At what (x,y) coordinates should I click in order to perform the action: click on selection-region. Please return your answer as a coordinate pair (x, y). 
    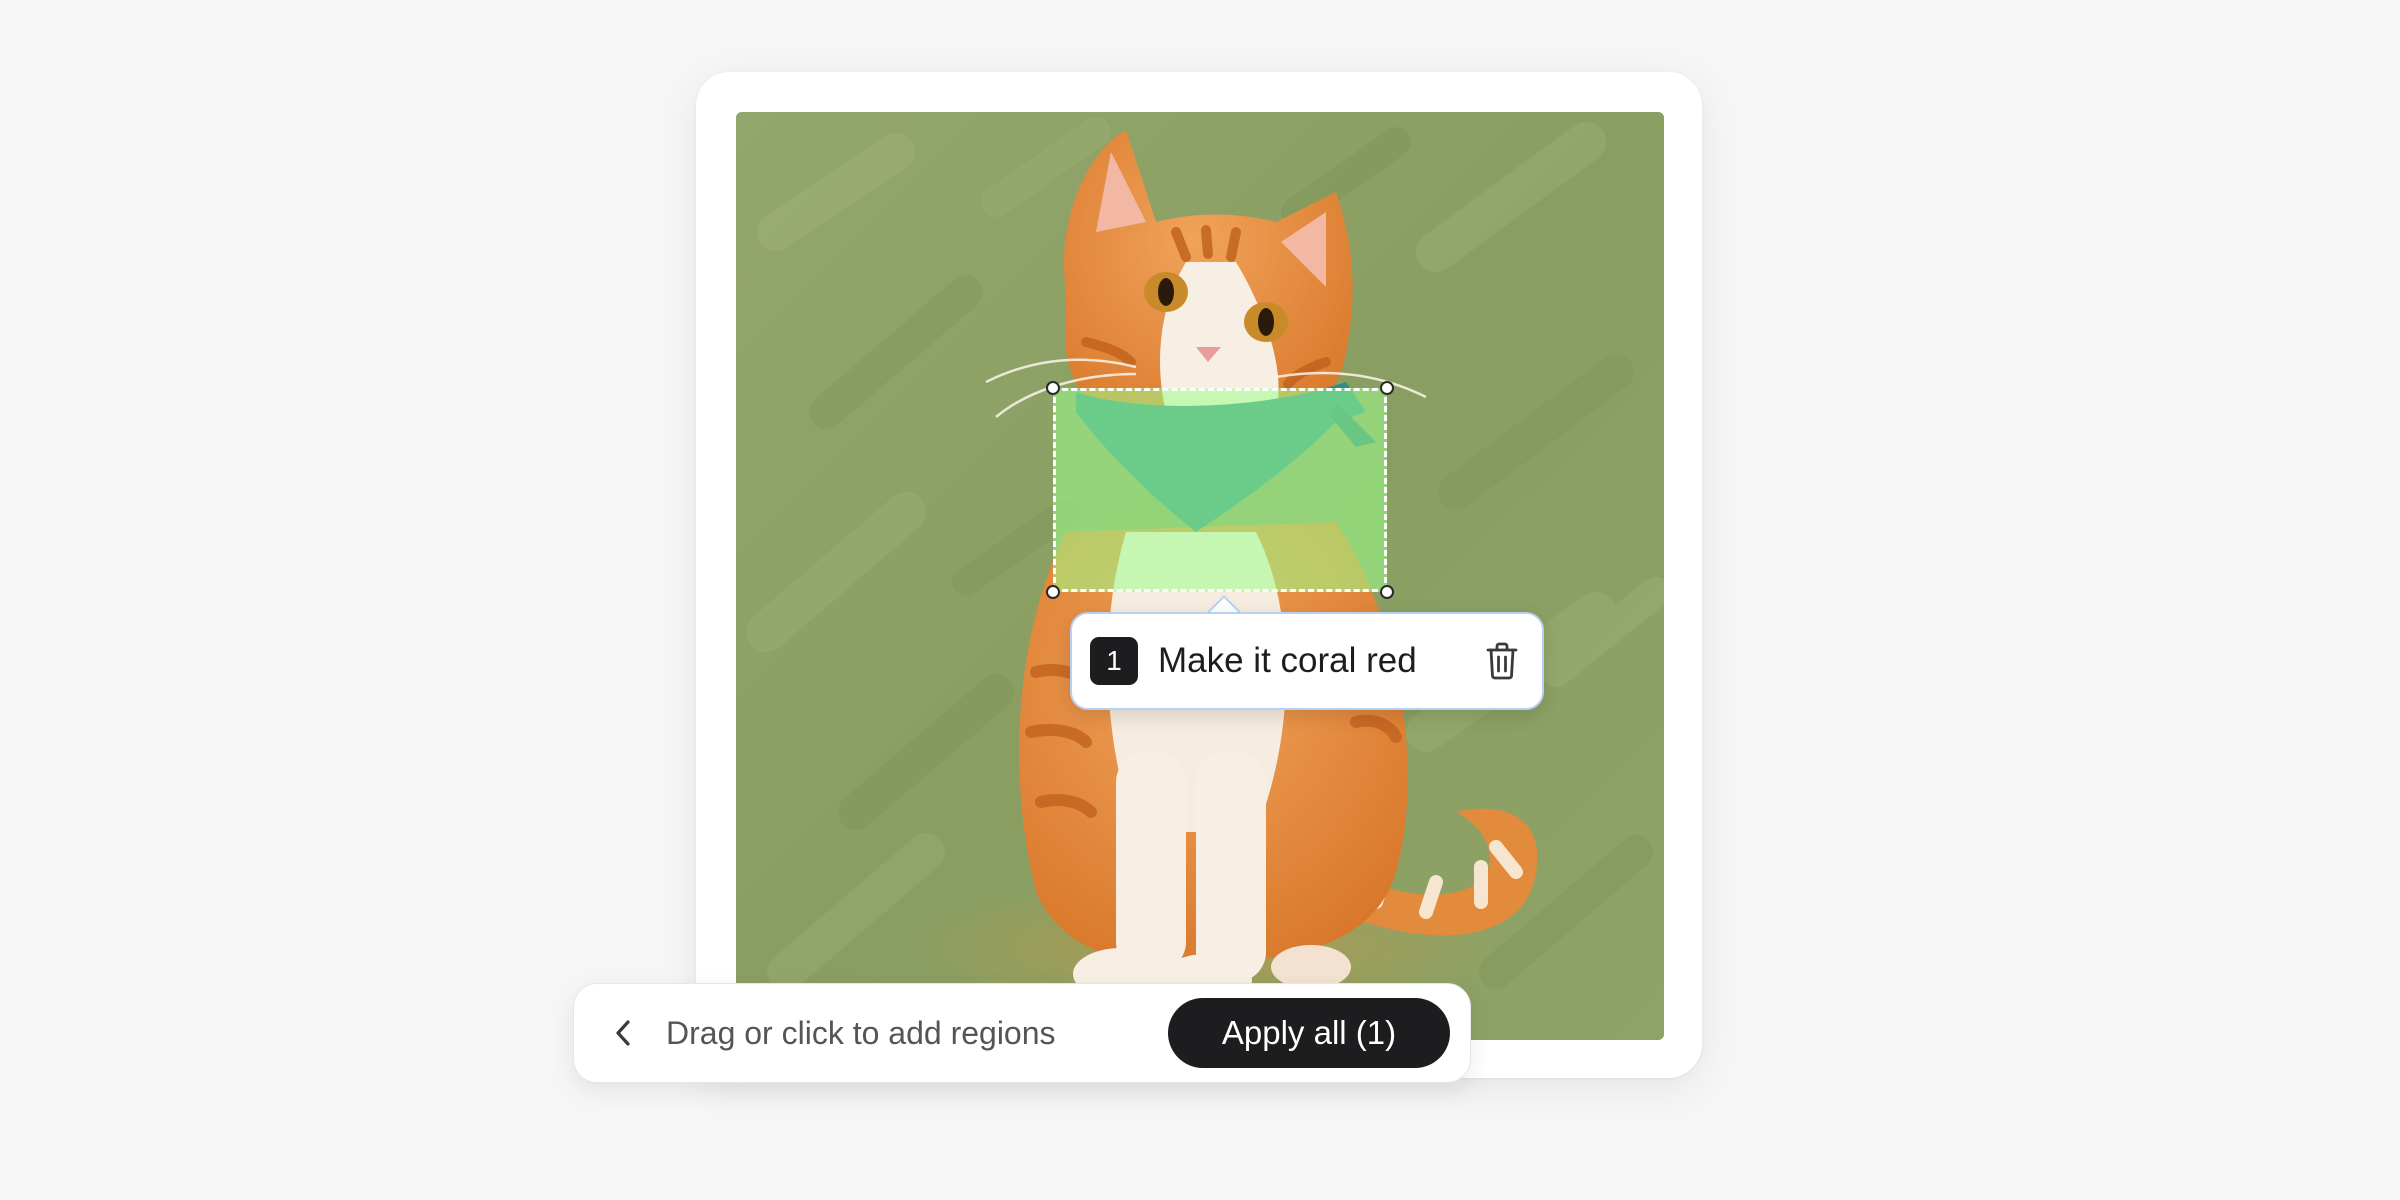
    Looking at the image, I should click on (1220, 490).